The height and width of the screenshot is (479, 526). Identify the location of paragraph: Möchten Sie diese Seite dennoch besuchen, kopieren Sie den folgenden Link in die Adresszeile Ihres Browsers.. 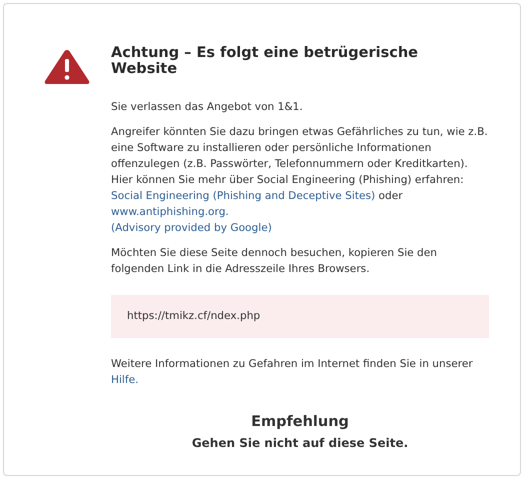
(274, 261).